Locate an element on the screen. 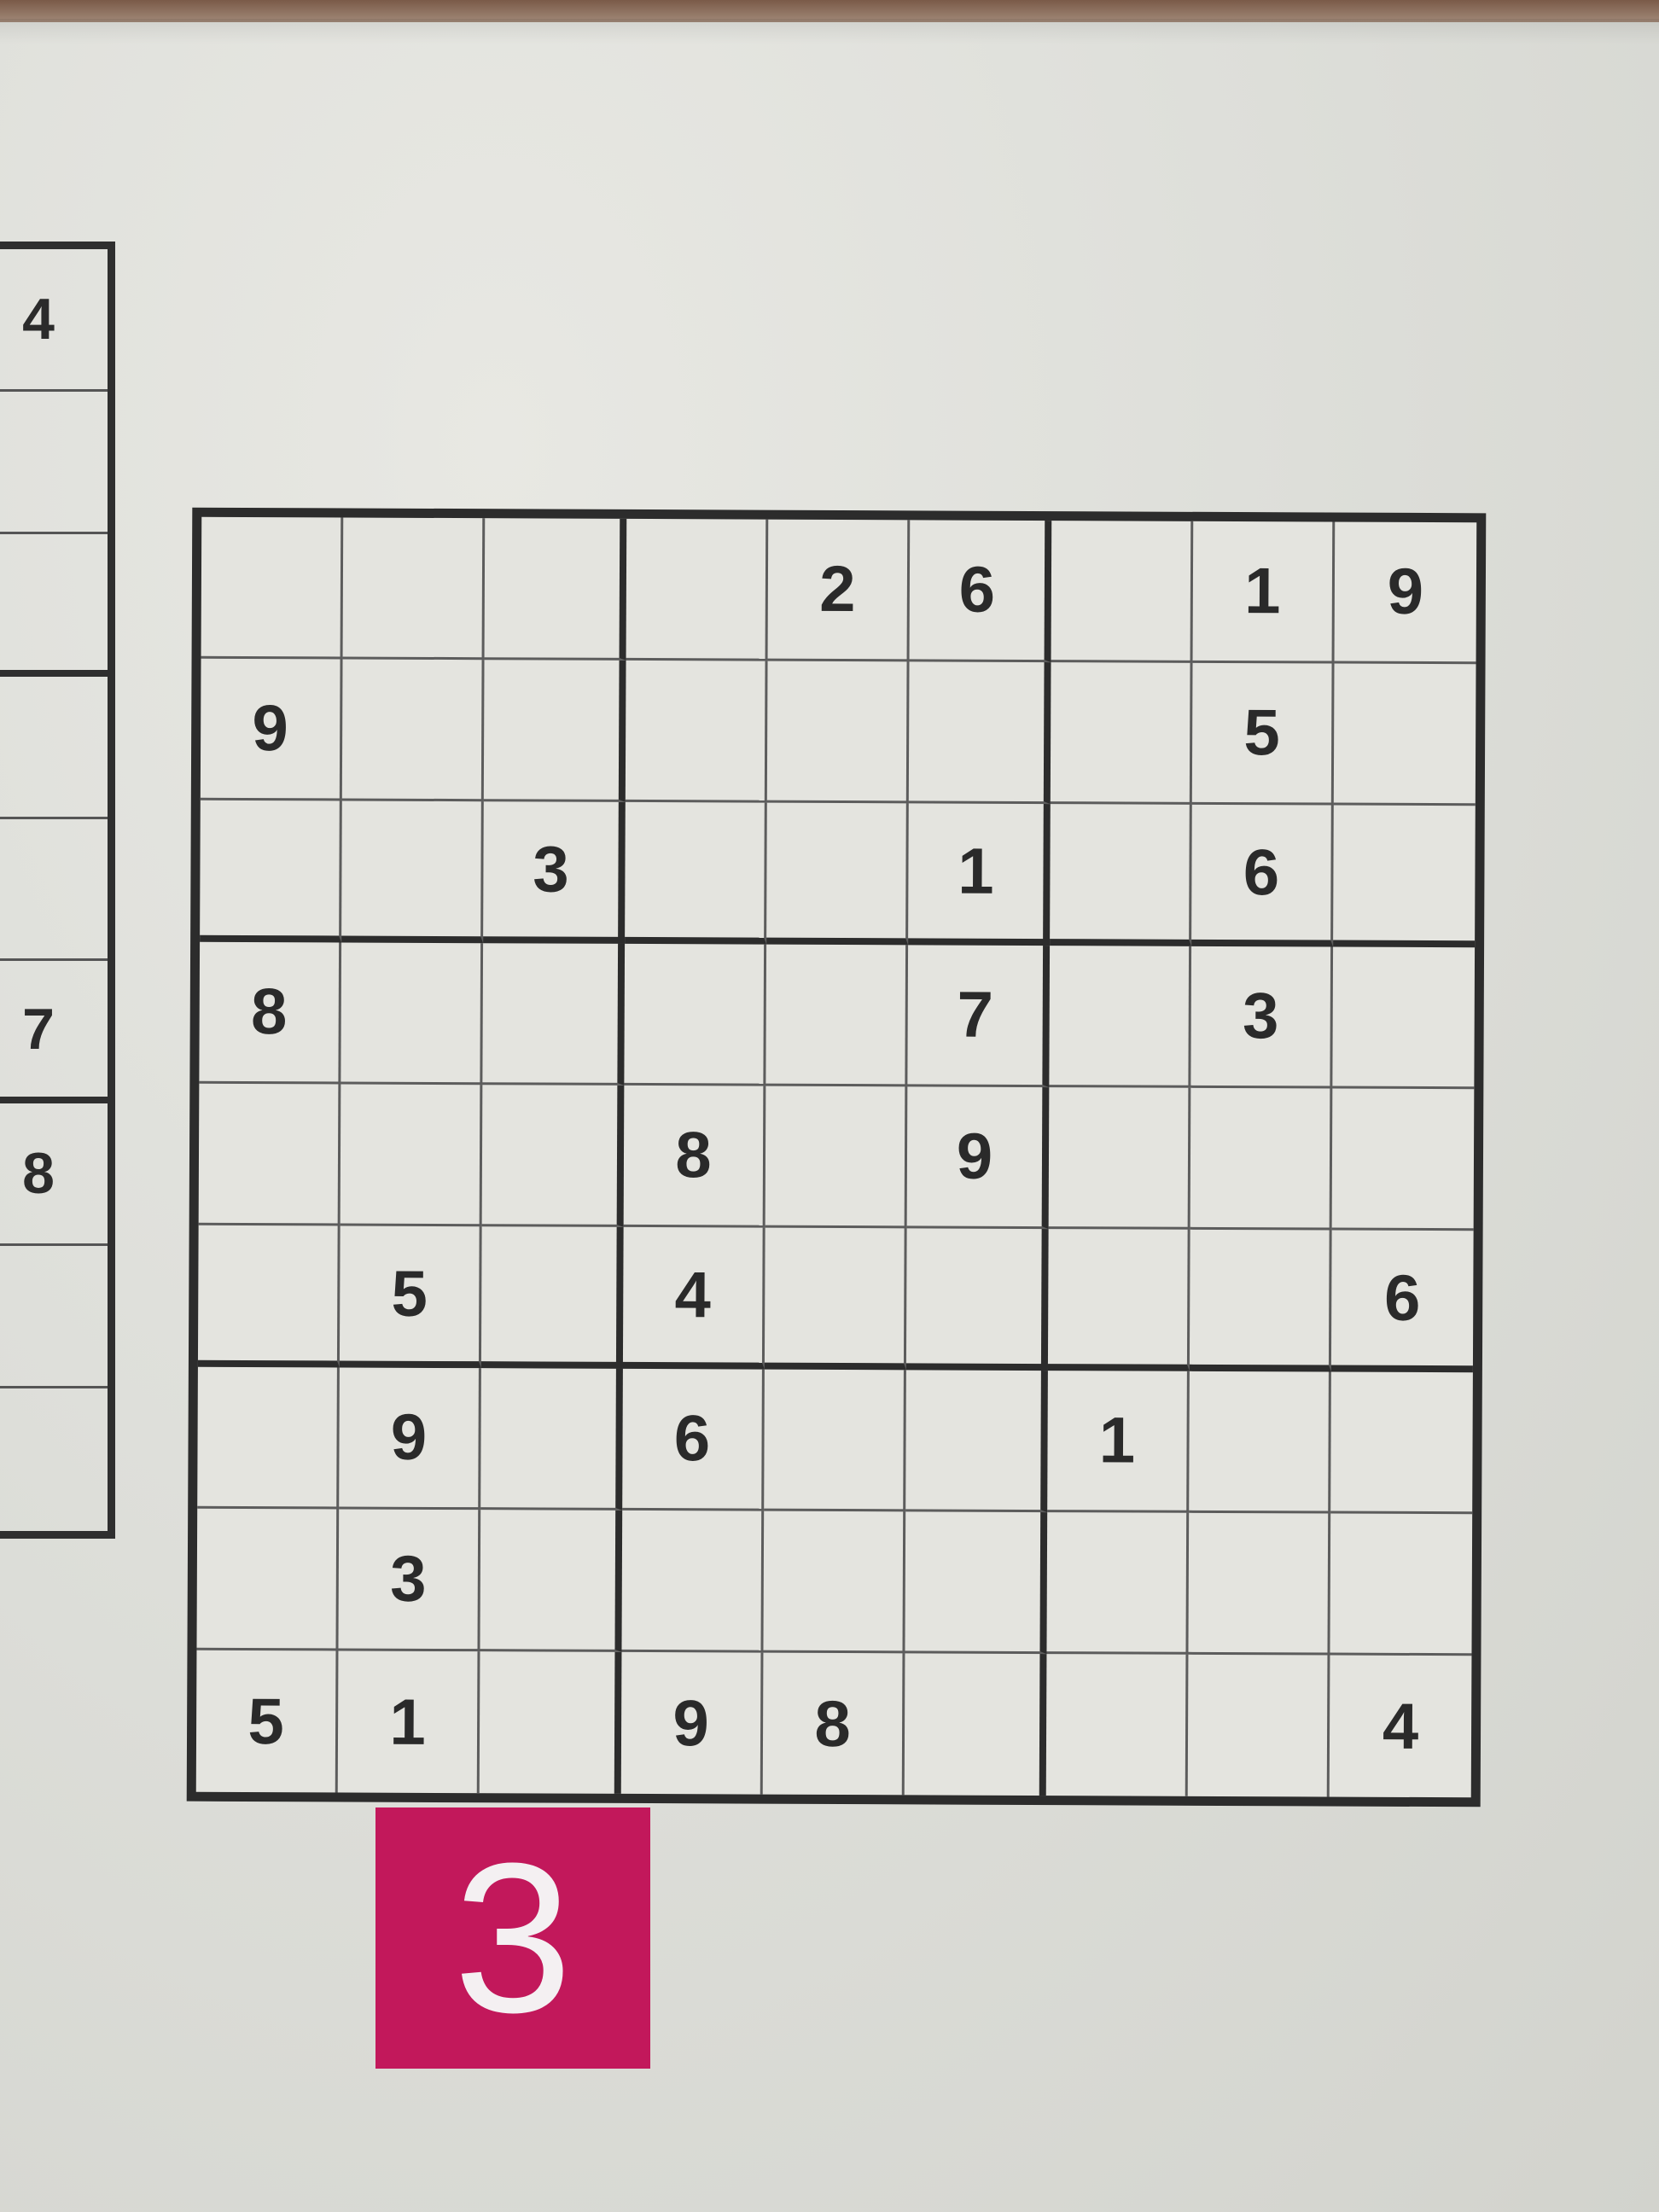 The width and height of the screenshot is (1659, 2212). sudoku-cell-r6-c9: 6 is located at coordinates (1402, 1301).